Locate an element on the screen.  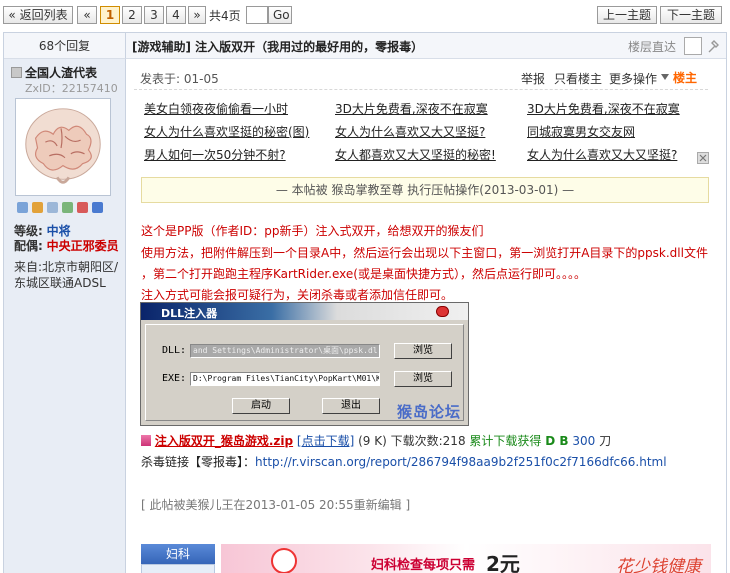
post-time: 发表于: 01-05 is located at coordinates (179, 79).